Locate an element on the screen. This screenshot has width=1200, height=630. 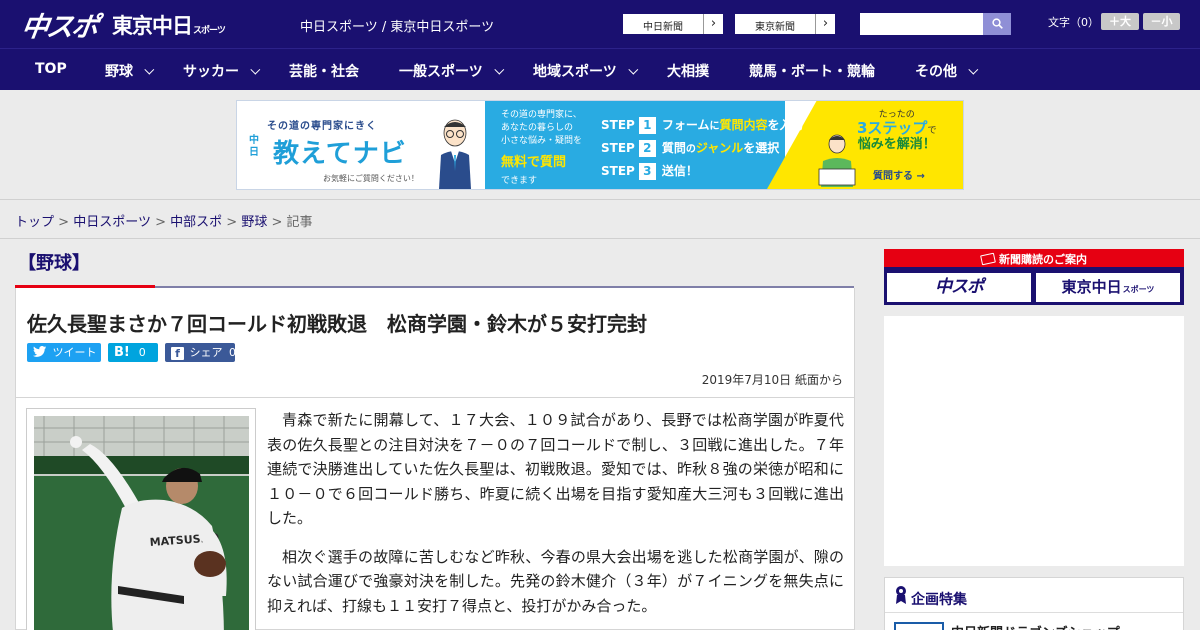
step-pre: フォーム is located at coordinates (685, 125).